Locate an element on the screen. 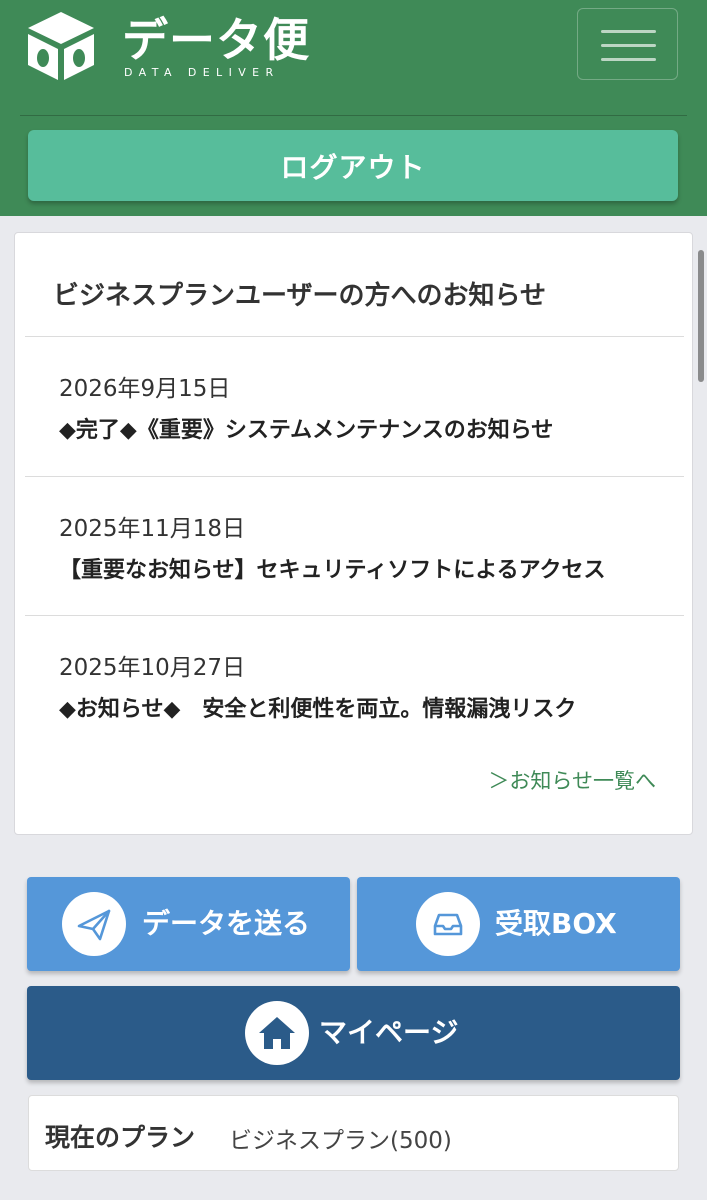  news-title: ◆お知らせ◆ 安全と利便性を両立。情報漏洩リスク is located at coordinates (351, 707).